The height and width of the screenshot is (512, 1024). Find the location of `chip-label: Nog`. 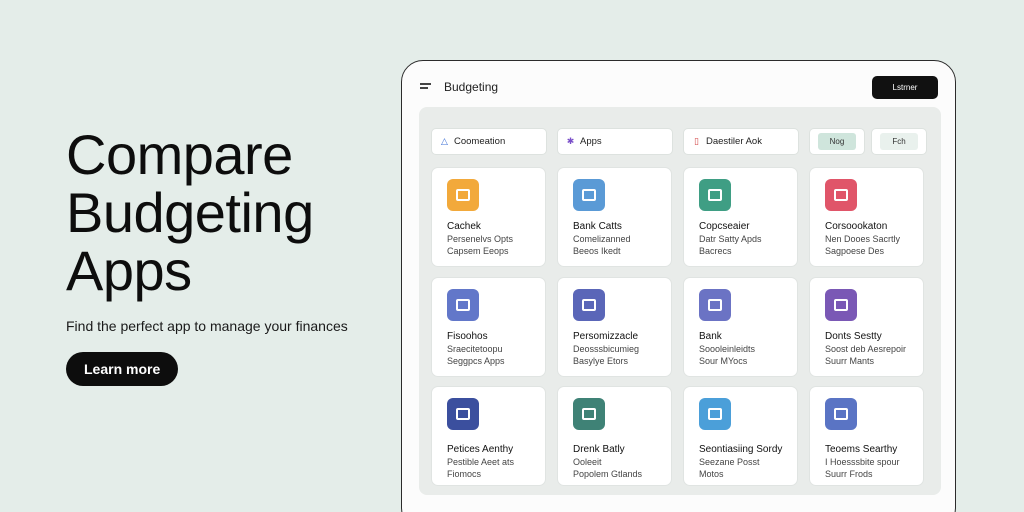

chip-label: Nog is located at coordinates (837, 141).